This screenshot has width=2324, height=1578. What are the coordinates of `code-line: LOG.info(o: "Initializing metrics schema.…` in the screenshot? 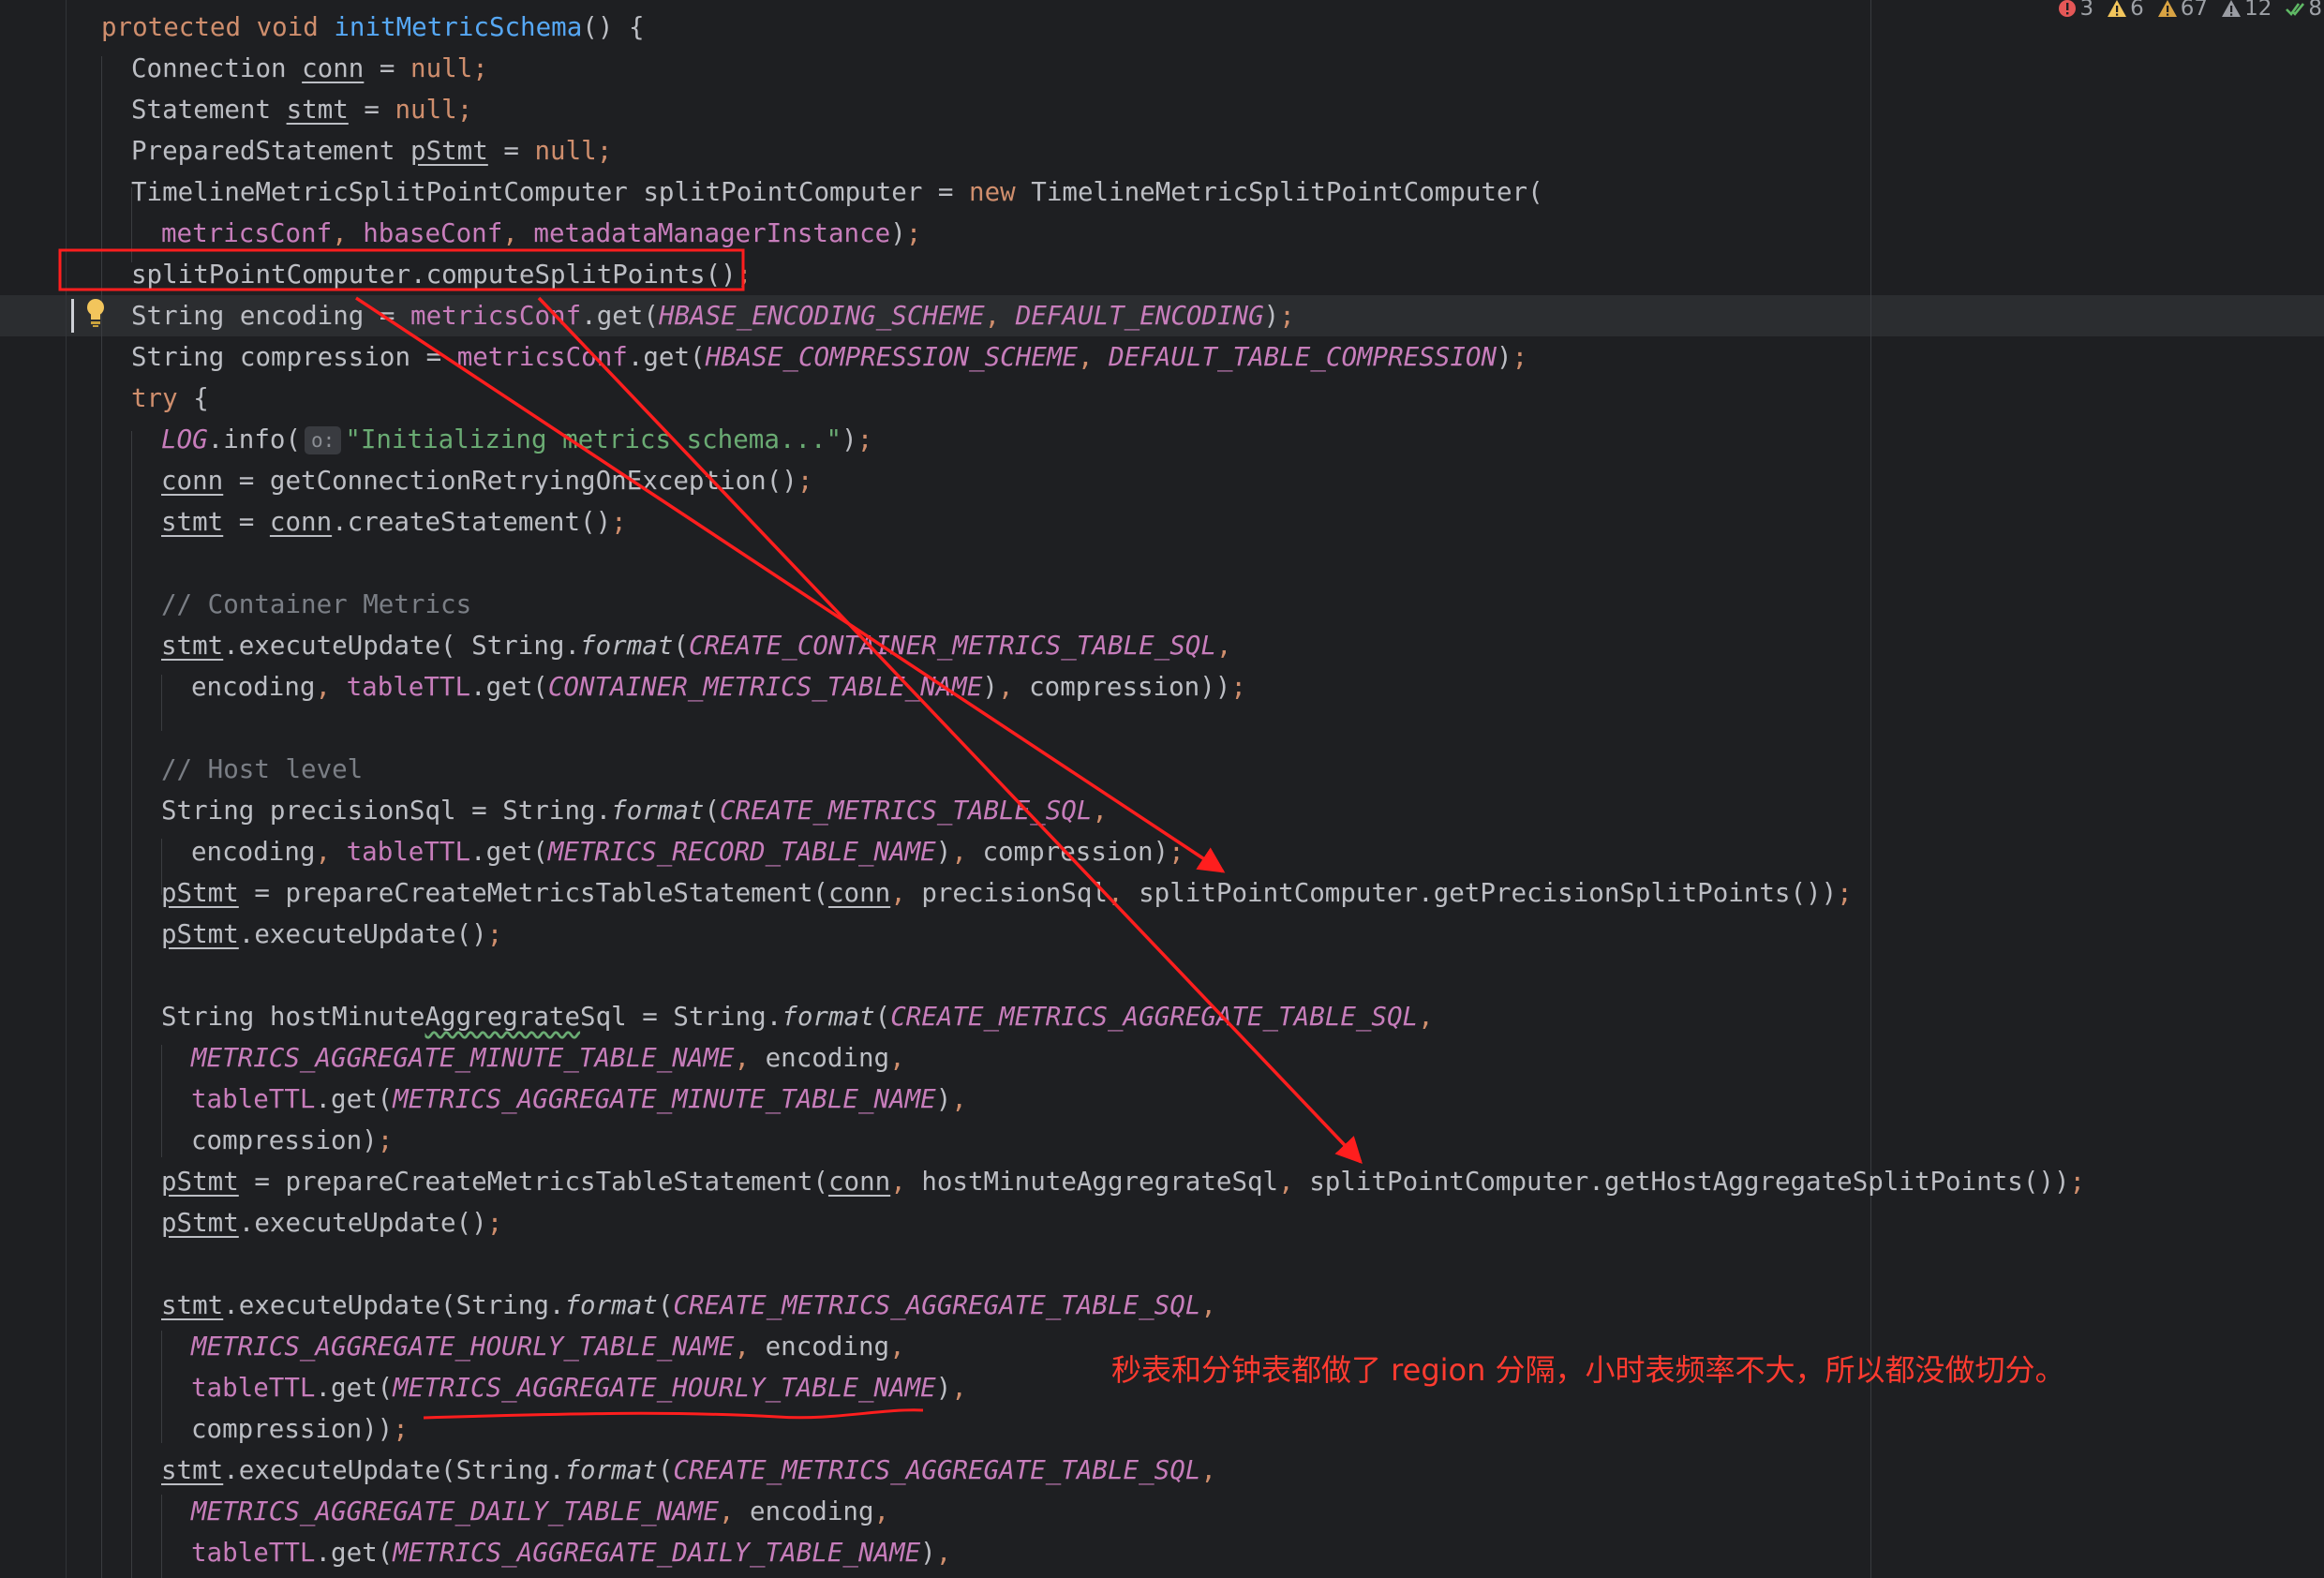 It's located at (516, 440).